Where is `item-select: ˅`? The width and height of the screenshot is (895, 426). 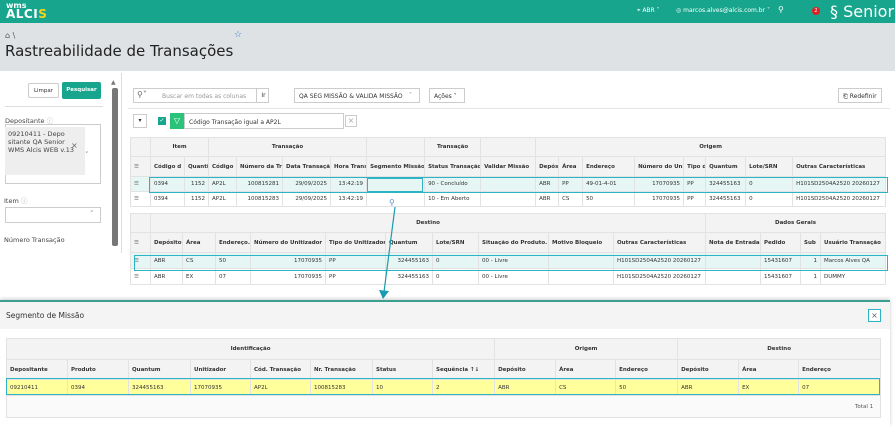 item-select: ˅ is located at coordinates (53, 215).